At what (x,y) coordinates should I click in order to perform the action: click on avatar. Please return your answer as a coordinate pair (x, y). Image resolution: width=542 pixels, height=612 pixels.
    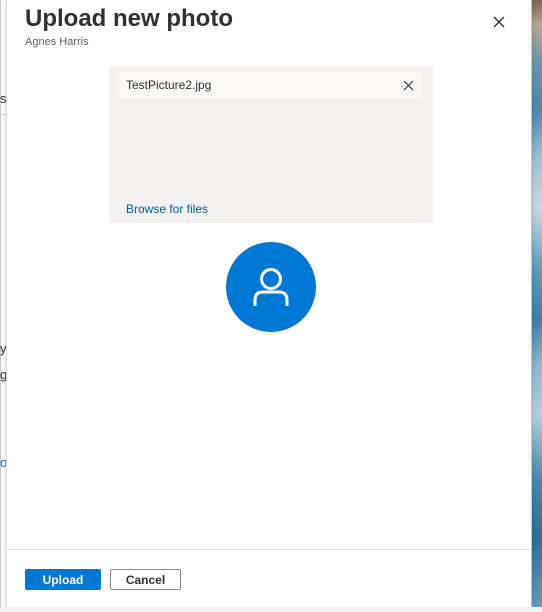
    Looking at the image, I should click on (271, 287).